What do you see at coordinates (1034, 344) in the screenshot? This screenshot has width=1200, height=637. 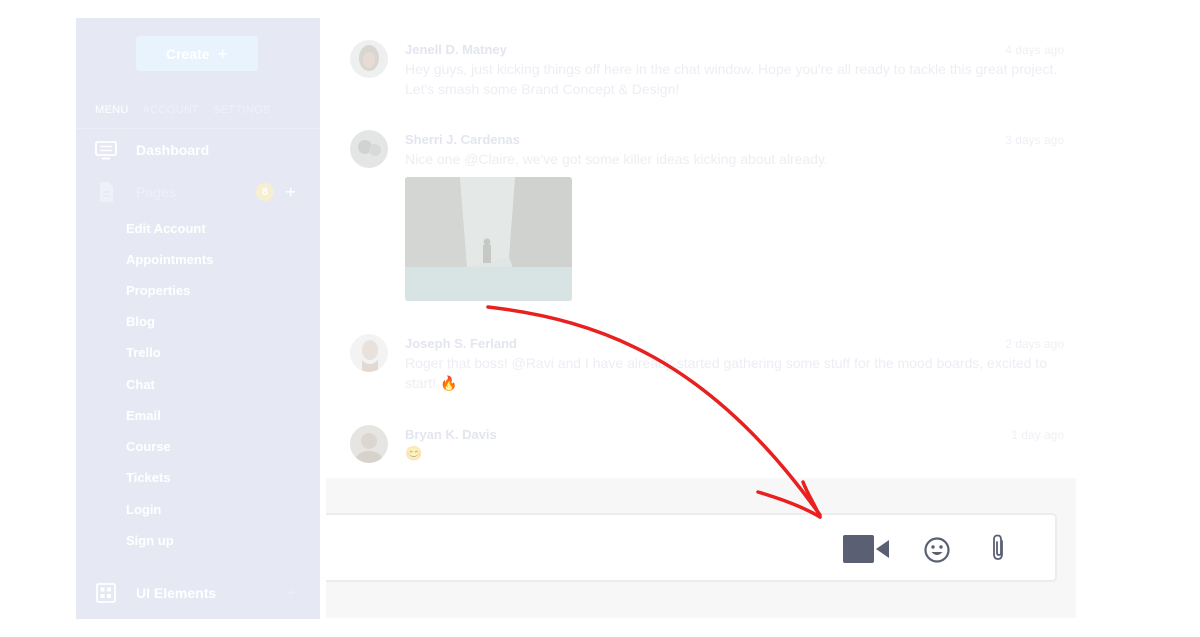 I see `message-time: 2 days ago` at bounding box center [1034, 344].